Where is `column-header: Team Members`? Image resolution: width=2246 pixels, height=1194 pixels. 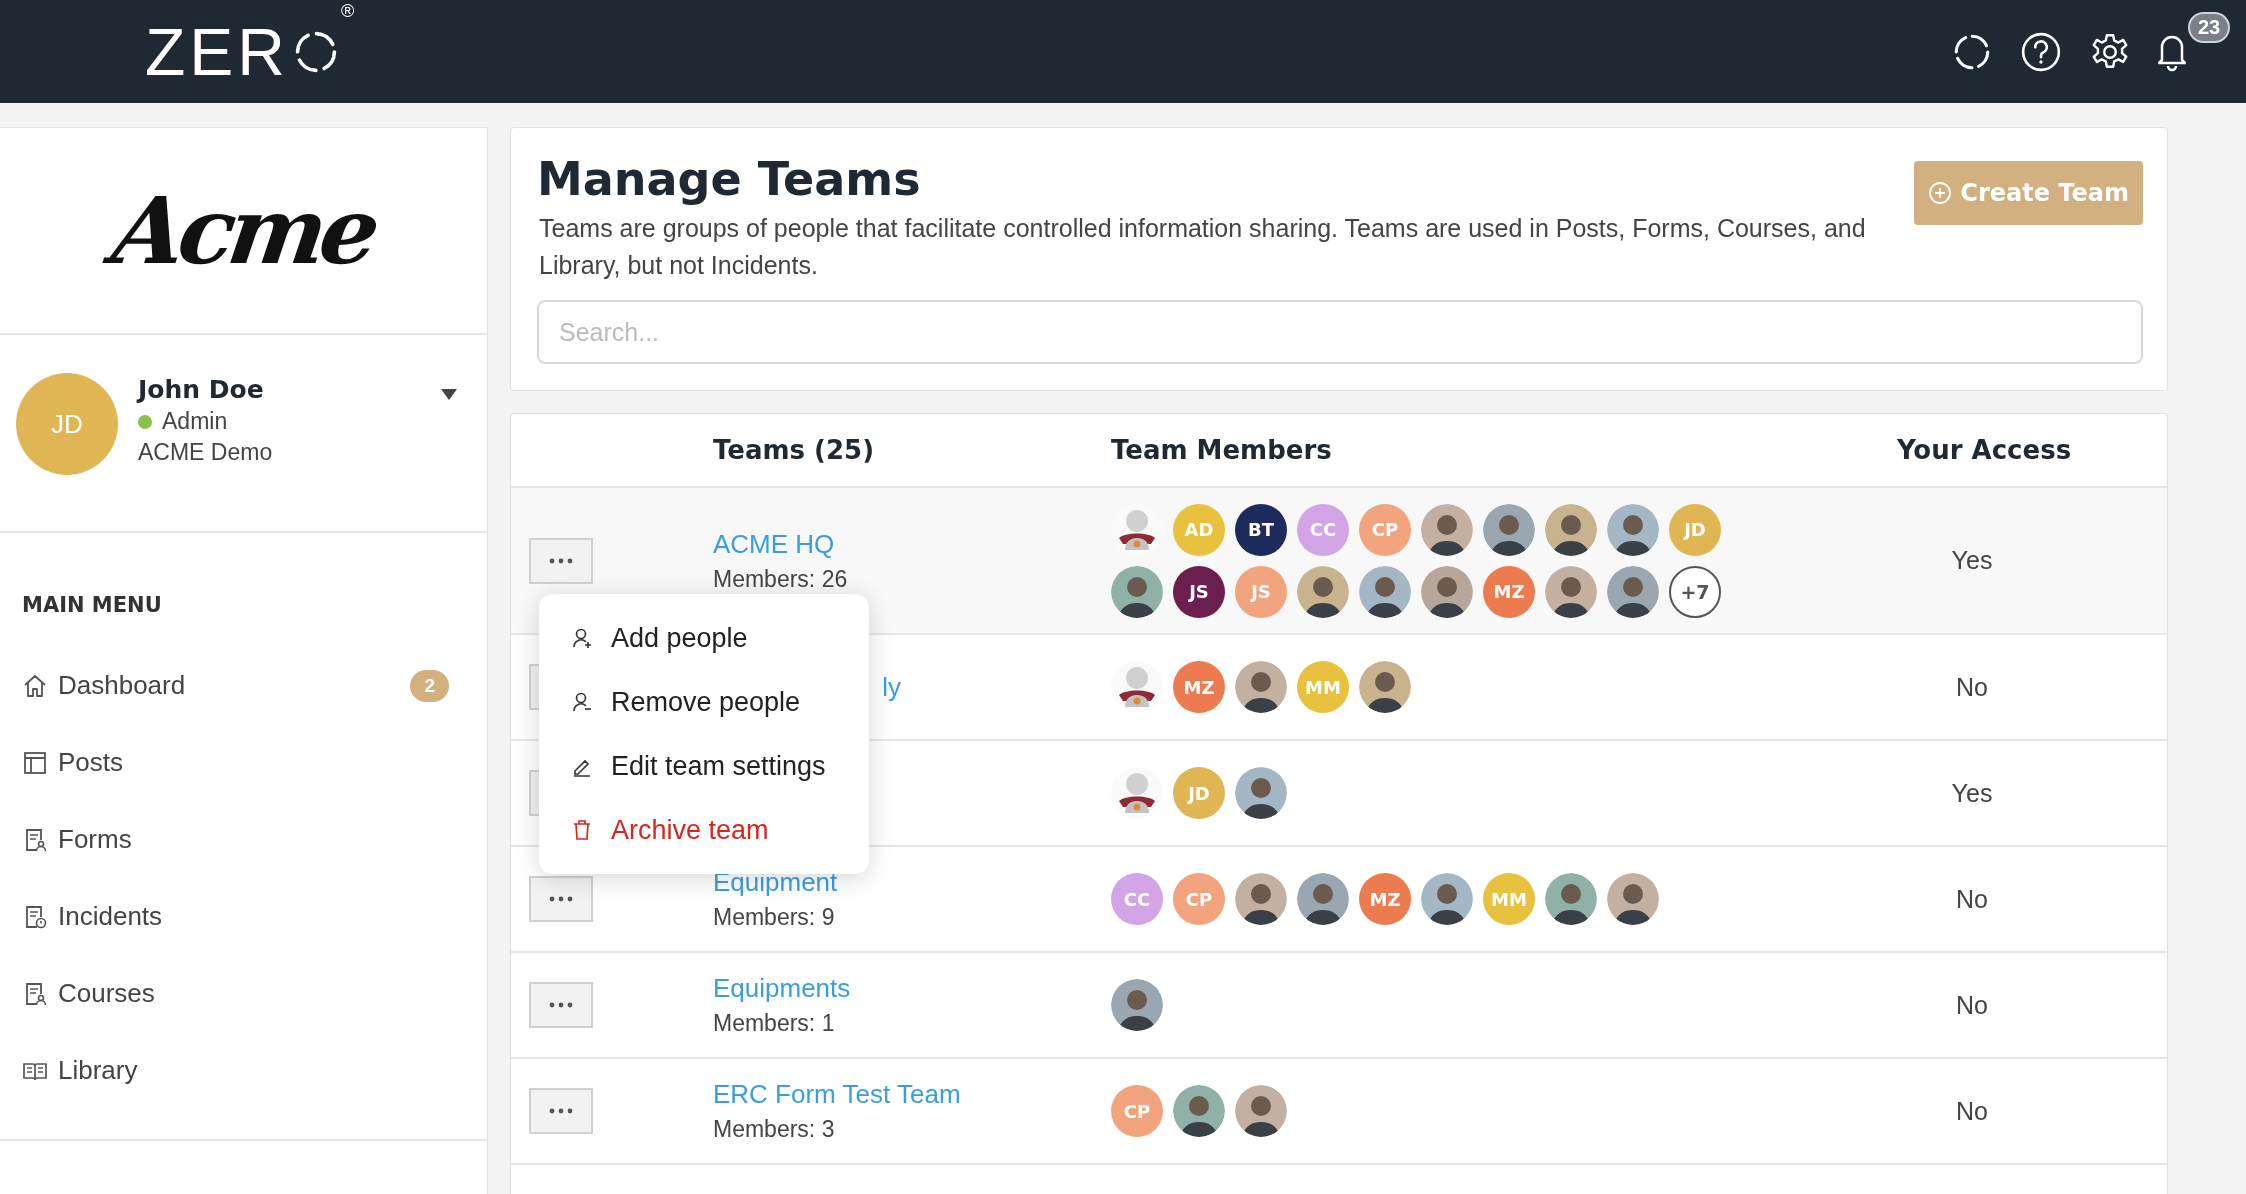 column-header: Team Members is located at coordinates (1222, 450).